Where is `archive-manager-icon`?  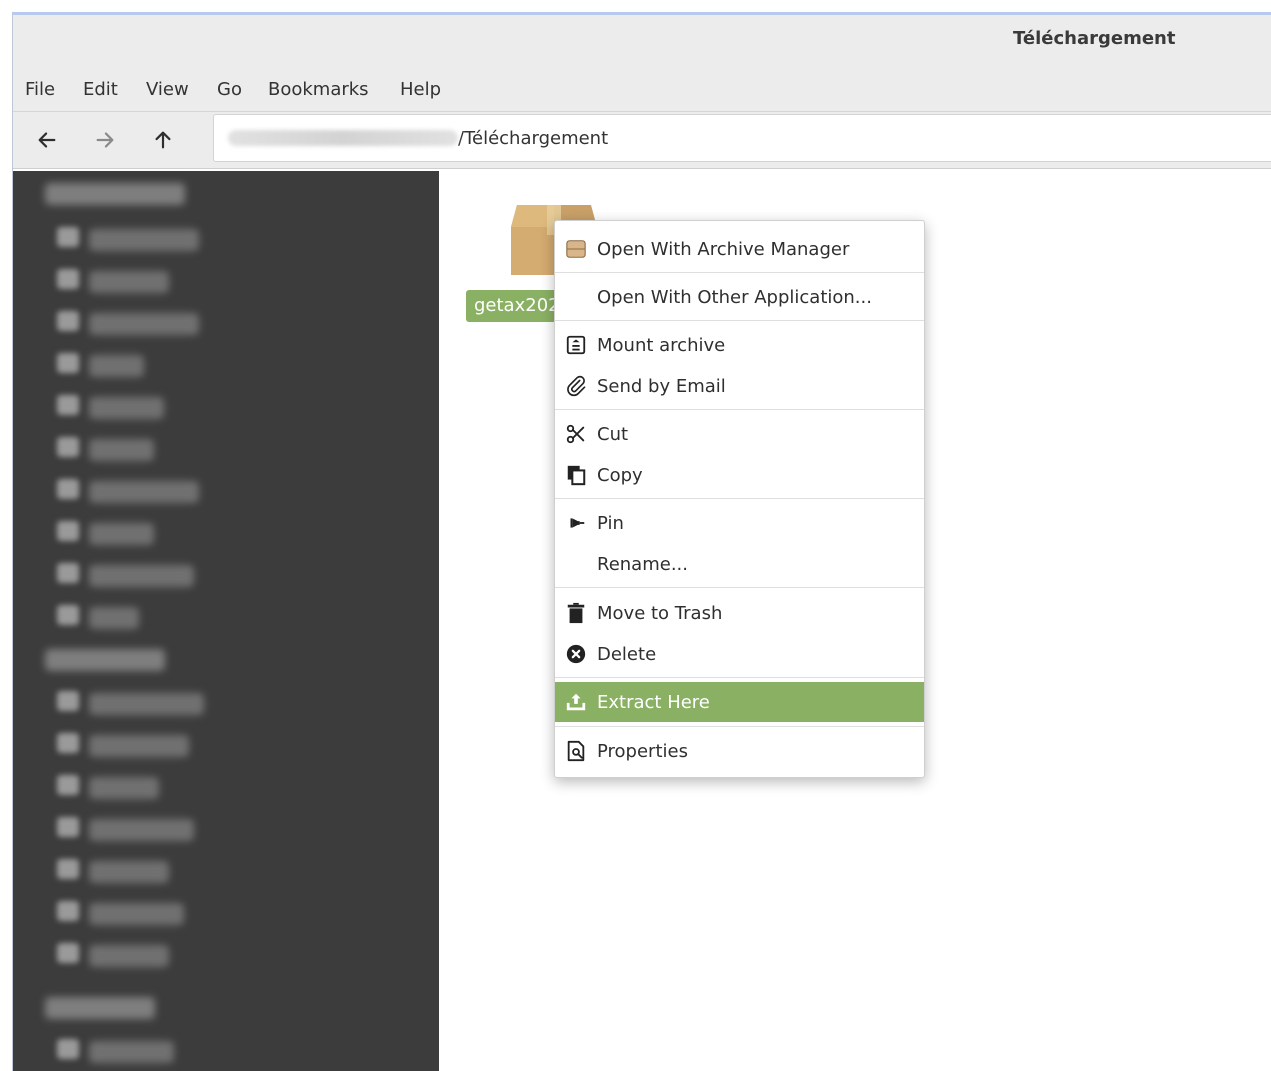
archive-manager-icon is located at coordinates (576, 249).